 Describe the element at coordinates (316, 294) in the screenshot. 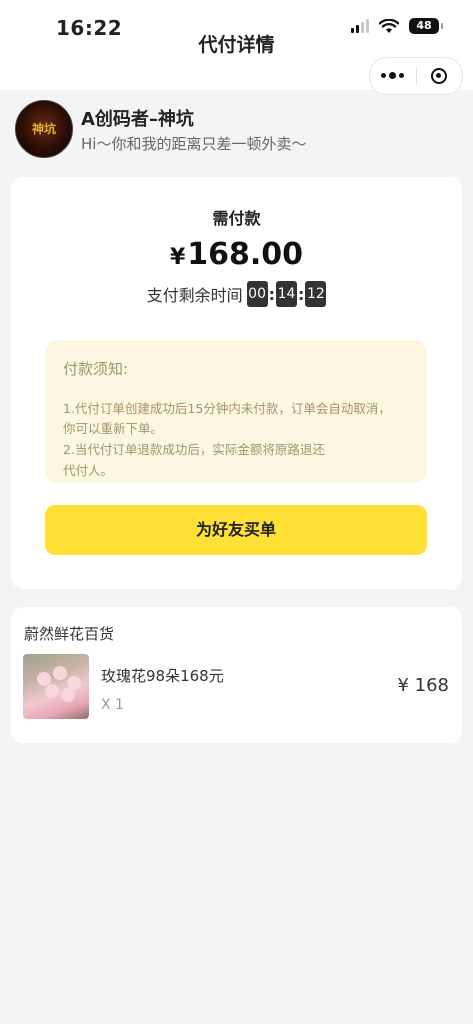

I see `countdown-seconds: 12` at that location.